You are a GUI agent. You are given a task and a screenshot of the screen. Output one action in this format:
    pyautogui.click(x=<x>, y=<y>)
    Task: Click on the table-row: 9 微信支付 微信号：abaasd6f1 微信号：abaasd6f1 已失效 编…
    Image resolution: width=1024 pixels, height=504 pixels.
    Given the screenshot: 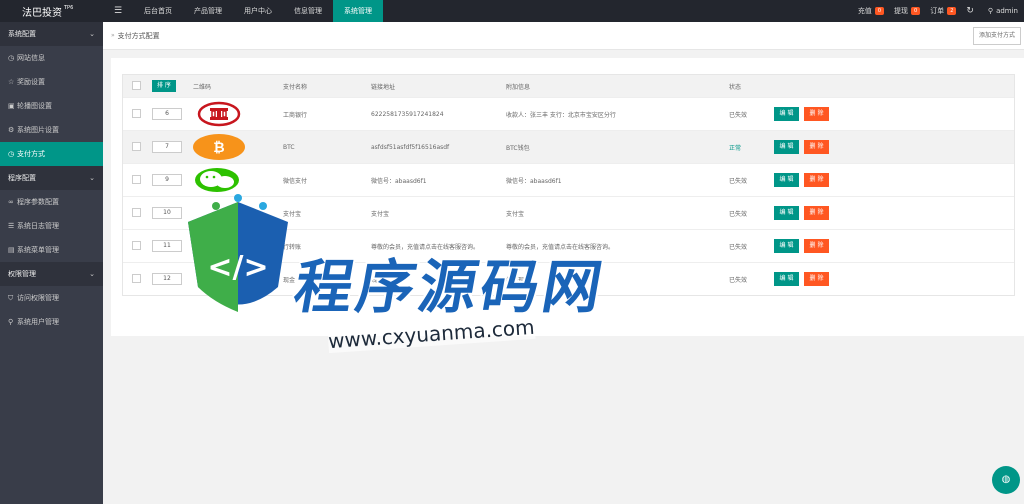 What is the action you would take?
    pyautogui.click(x=568, y=179)
    